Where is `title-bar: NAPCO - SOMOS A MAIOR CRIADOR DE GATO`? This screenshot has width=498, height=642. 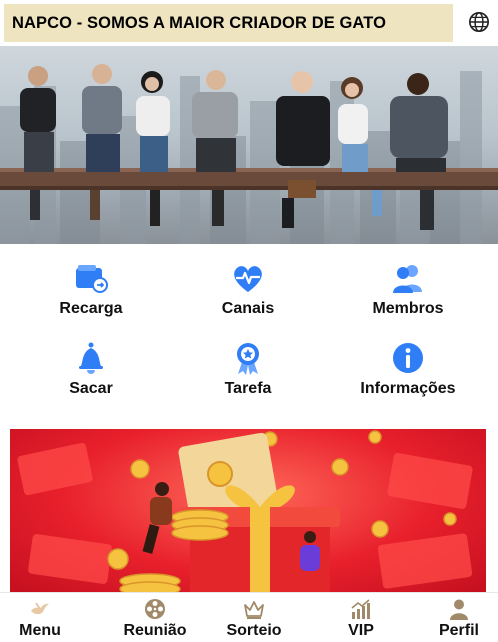
title-bar: NAPCO - SOMOS A MAIOR CRIADOR DE GATO is located at coordinates (228, 23).